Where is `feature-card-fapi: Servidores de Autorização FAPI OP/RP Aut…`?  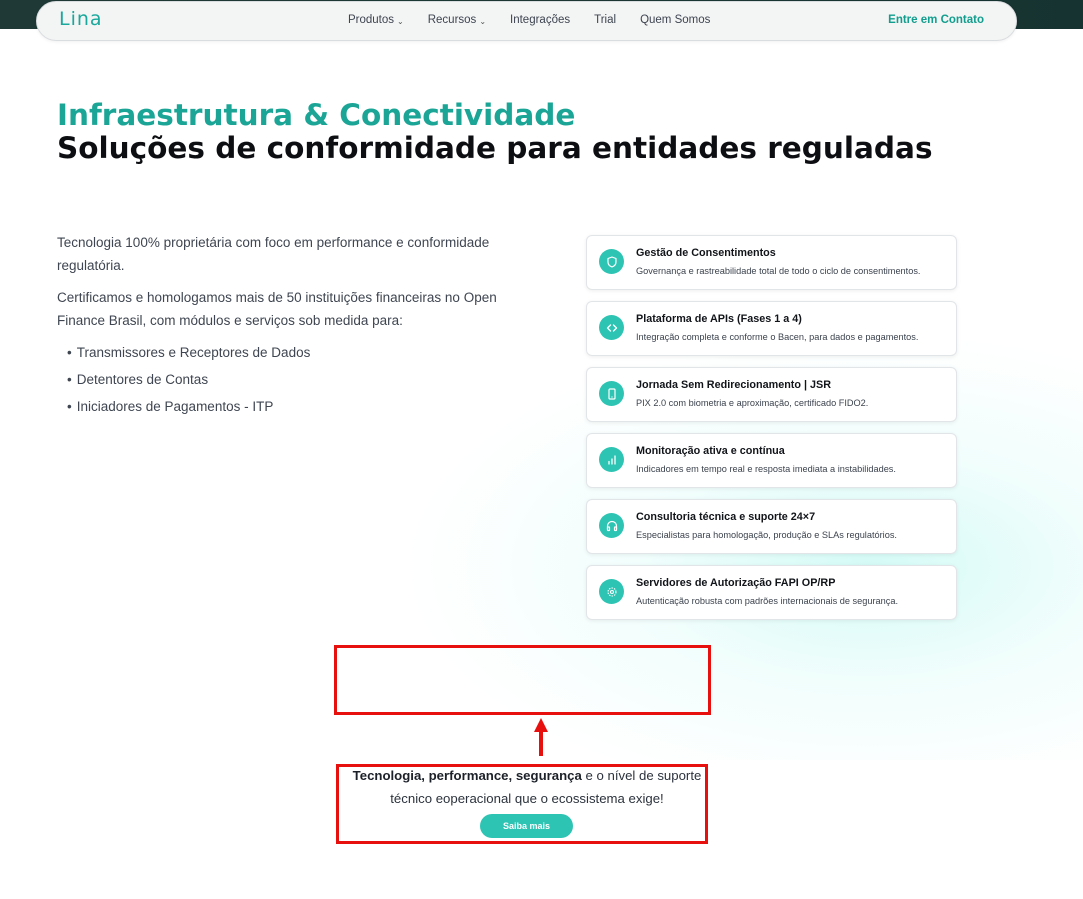 feature-card-fapi: Servidores de Autorização FAPI OP/RP Aut… is located at coordinates (771, 592).